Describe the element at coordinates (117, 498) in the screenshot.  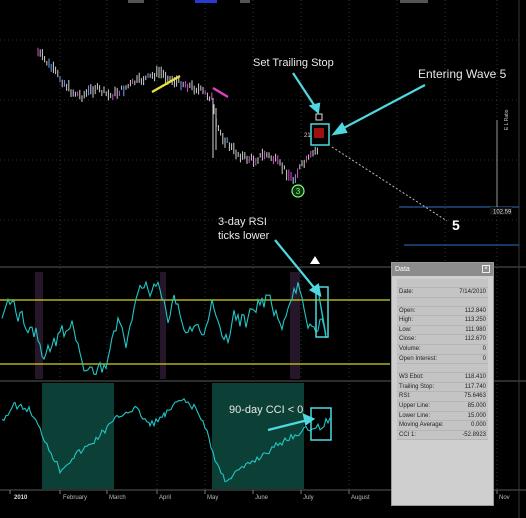
I see `x-label-march: March` at that location.